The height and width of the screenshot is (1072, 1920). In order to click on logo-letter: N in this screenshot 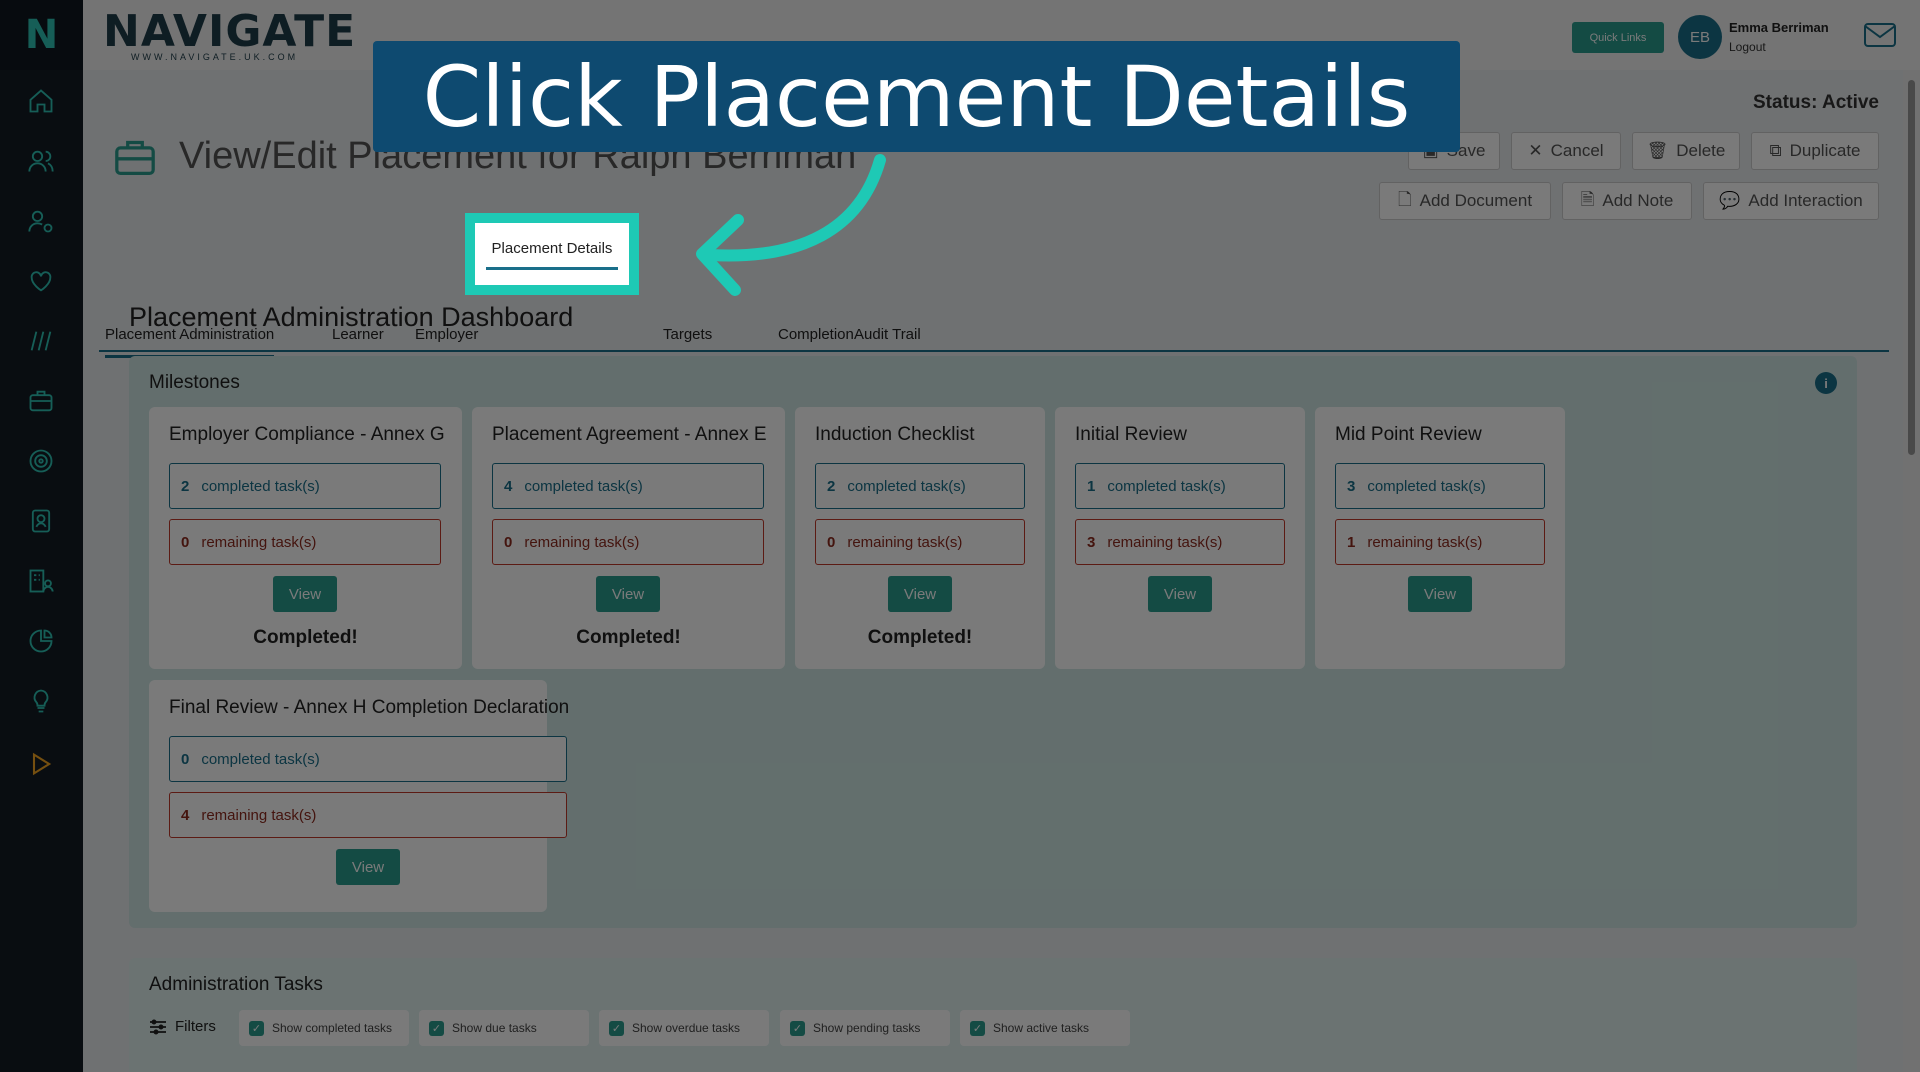, I will do `click(41, 35)`.